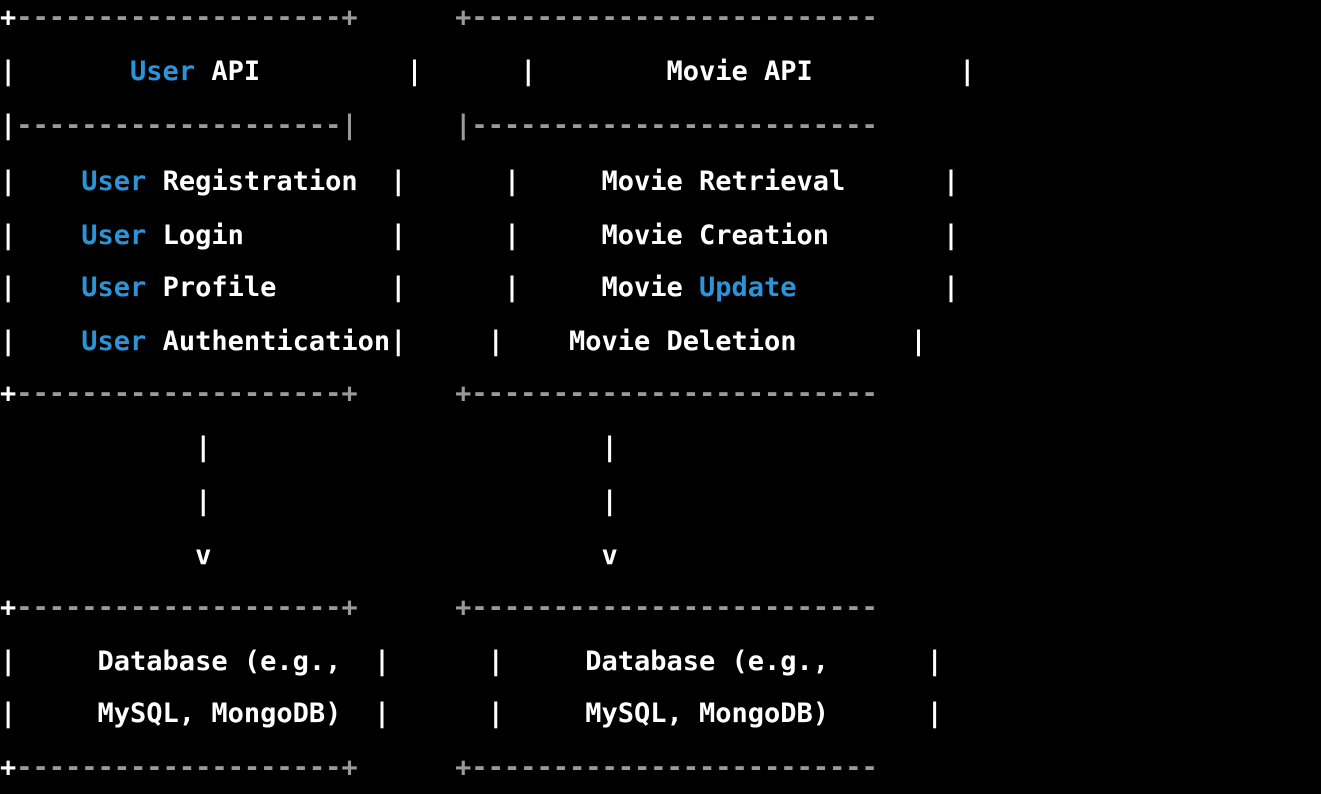  Describe the element at coordinates (536, 341) in the screenshot. I see `diagram-text-segment: Authentication| | Movie Deletion |` at that location.